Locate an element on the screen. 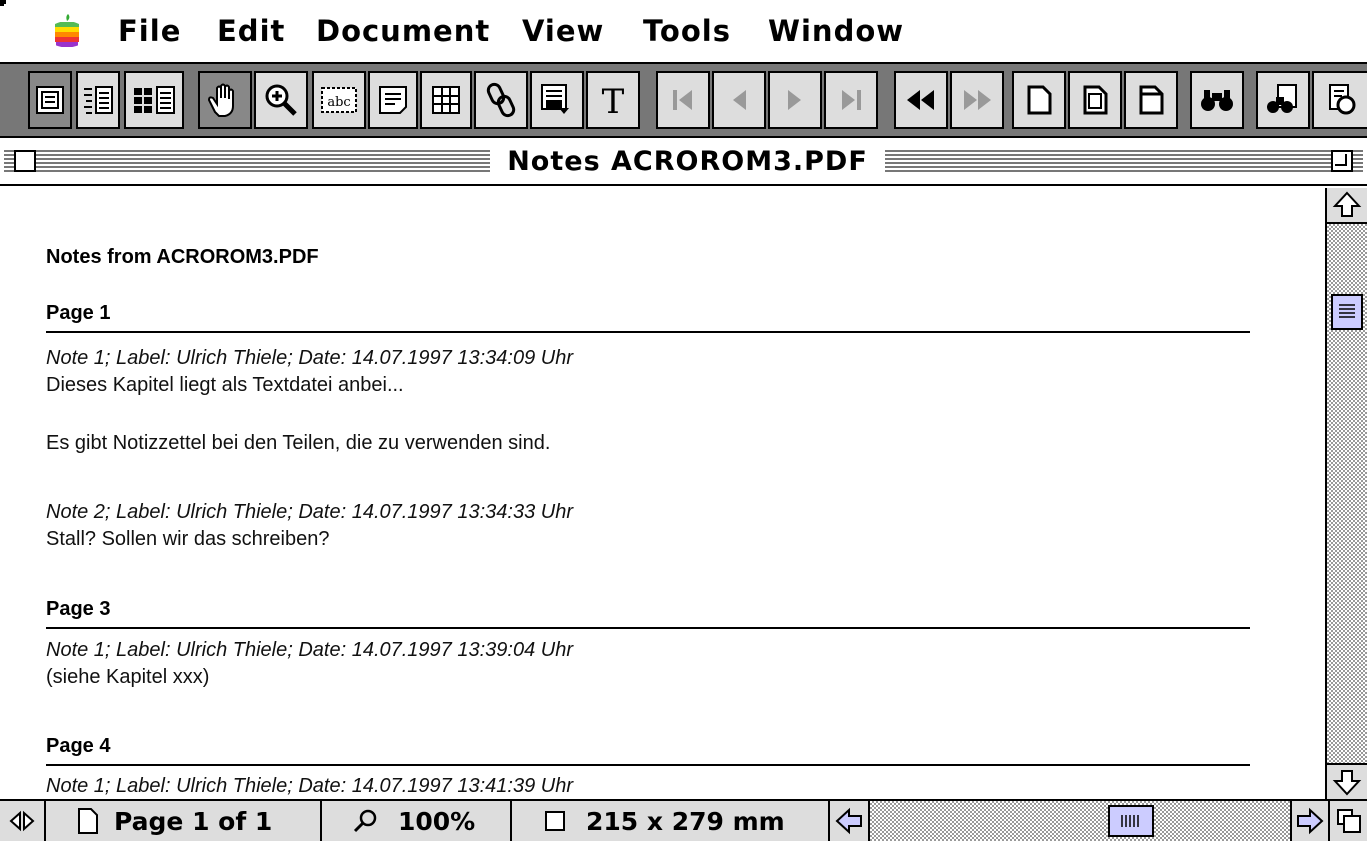  next-page-icon is located at coordinates (794, 100).